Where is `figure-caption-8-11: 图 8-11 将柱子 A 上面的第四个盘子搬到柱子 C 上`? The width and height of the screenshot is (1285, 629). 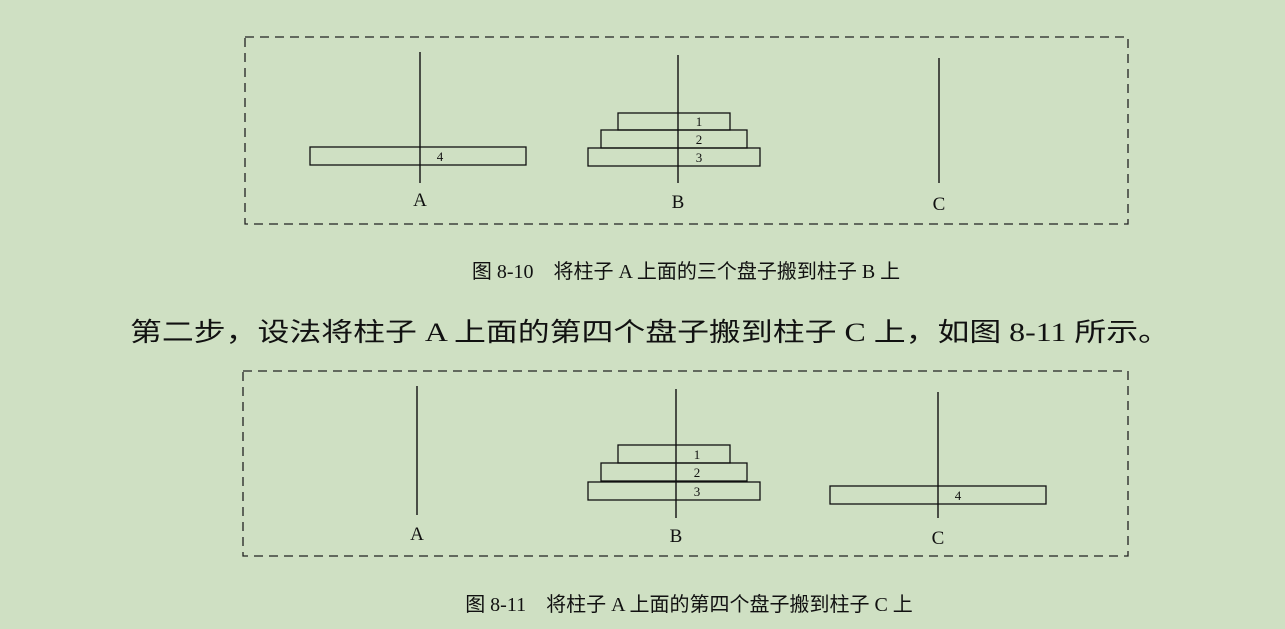
figure-caption-8-11: 图 8-11 将柱子 A 上面的第四个盘子搬到柱子 C 上 is located at coordinates (689, 604).